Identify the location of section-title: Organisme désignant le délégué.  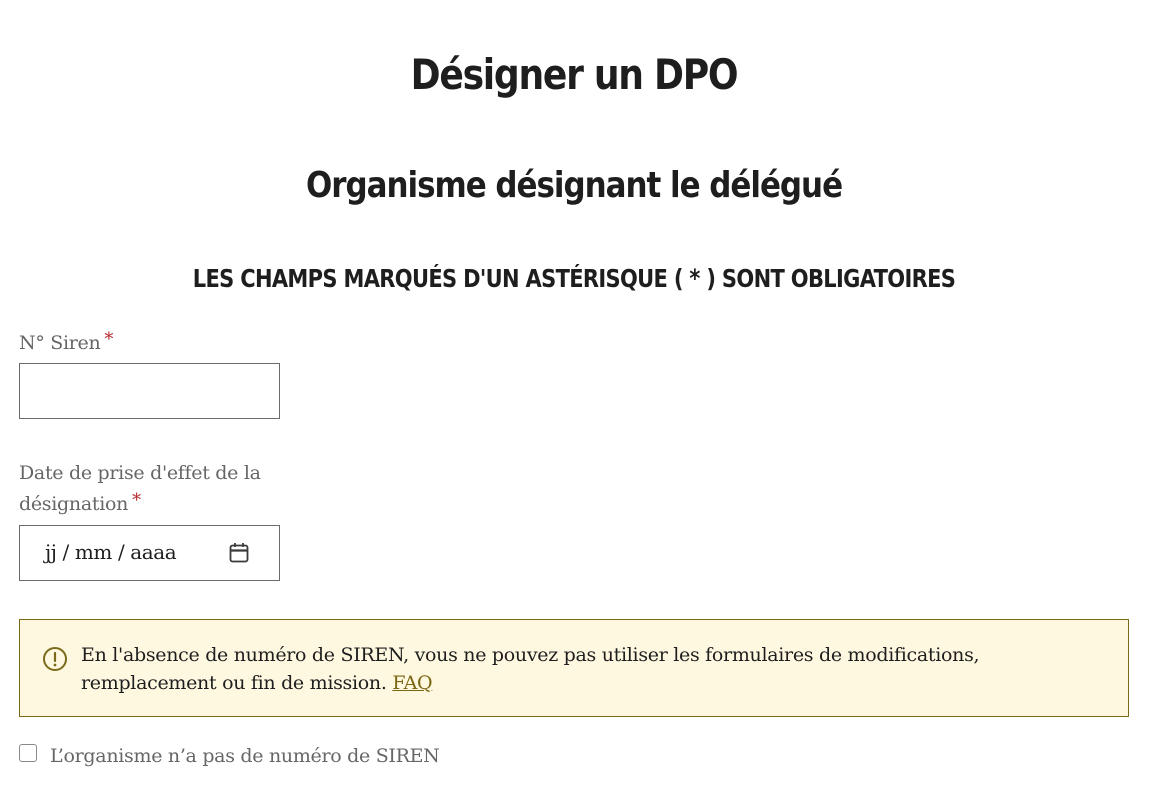
(574, 185).